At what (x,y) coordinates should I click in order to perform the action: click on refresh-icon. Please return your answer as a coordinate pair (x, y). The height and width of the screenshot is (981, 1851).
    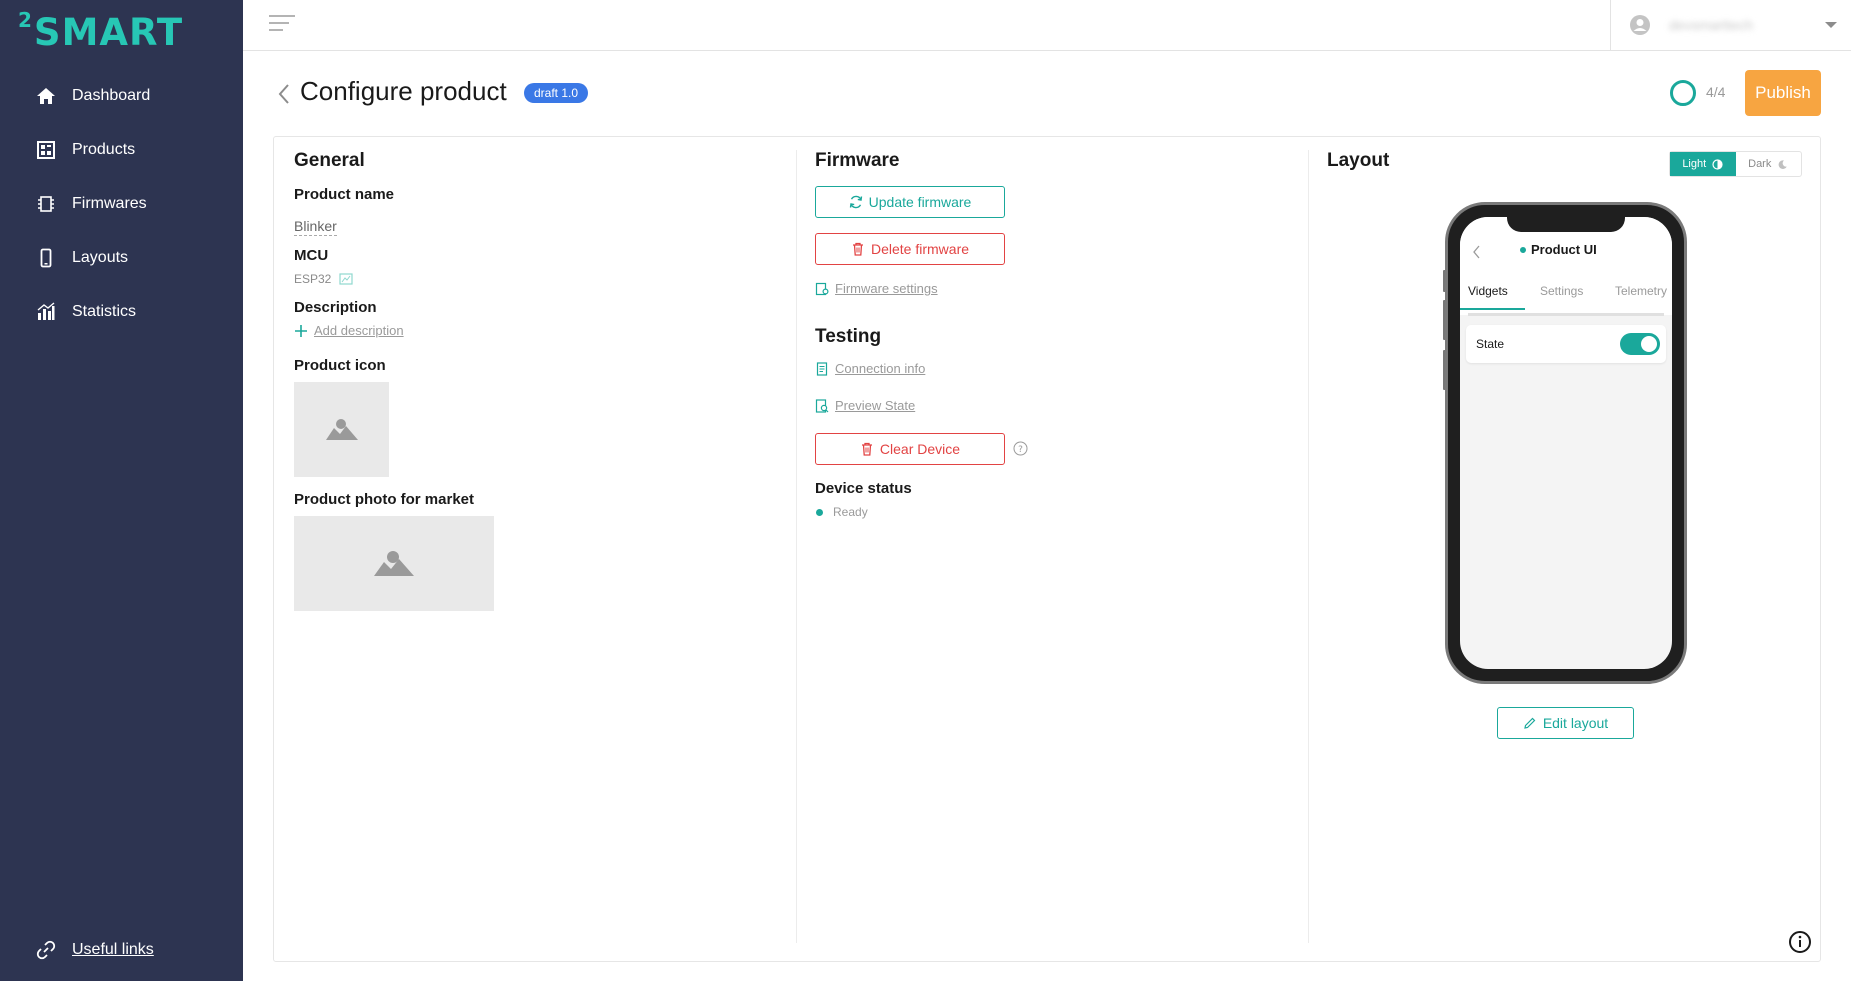
    Looking at the image, I should click on (855, 202).